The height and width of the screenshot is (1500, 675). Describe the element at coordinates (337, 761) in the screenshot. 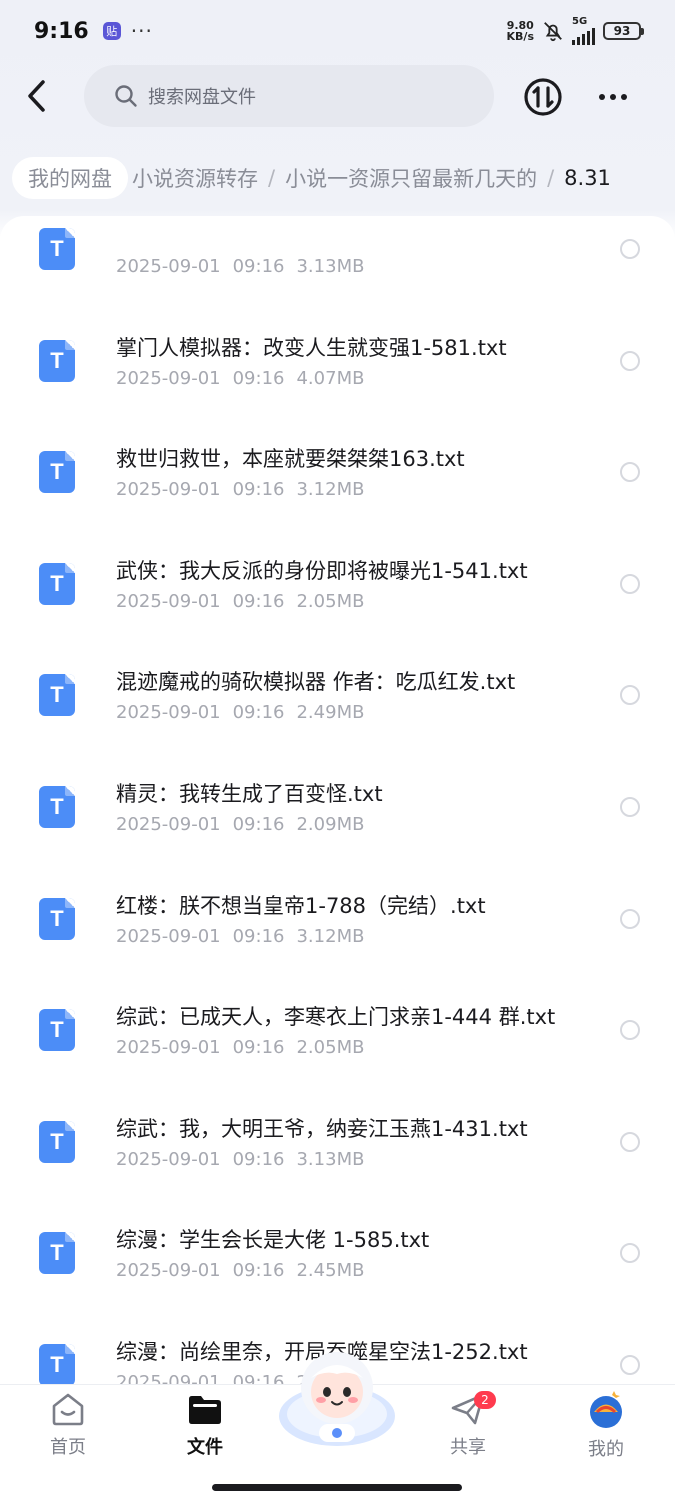

I see `file-row: T 精灵：我转生成了百变怪.txt 2025-09-01 09:16 2.09MB` at that location.